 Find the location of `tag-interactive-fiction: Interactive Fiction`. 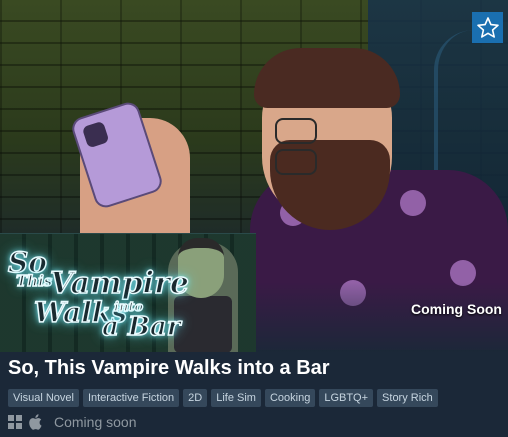

tag-interactive-fiction: Interactive Fiction is located at coordinates (131, 398).